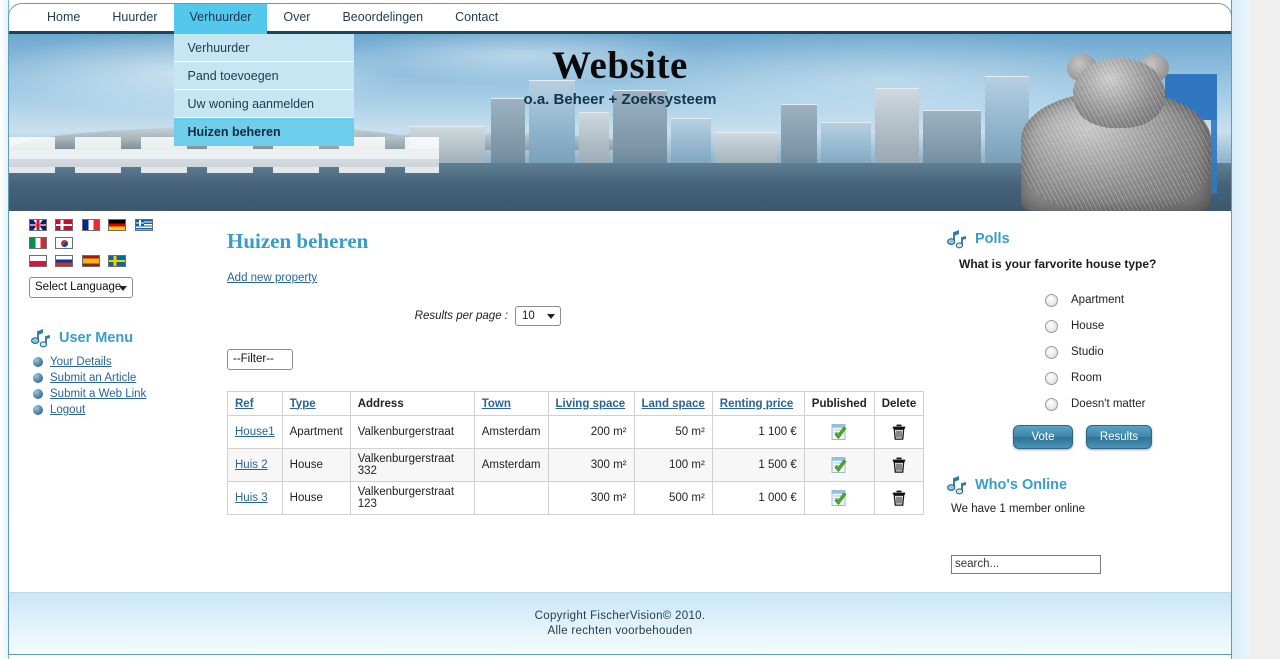 The width and height of the screenshot is (1280, 659). I want to click on column-header-published-label: Published, so click(839, 403).